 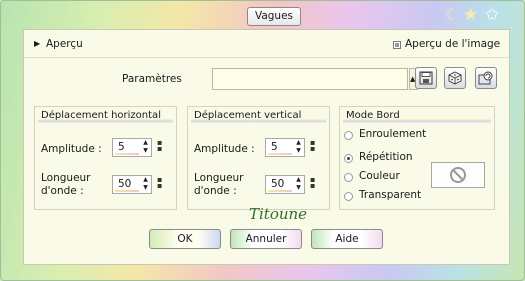 I want to click on checkbox-icon, so click(x=397, y=45).